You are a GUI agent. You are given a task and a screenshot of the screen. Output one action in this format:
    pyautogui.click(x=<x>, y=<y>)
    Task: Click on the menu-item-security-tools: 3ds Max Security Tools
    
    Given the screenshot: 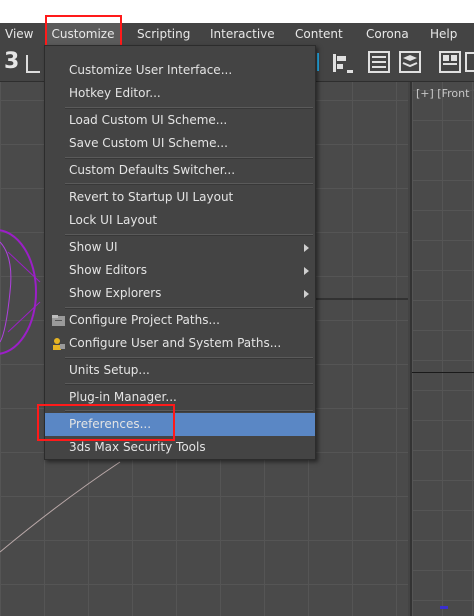 What is the action you would take?
    pyautogui.click(x=180, y=447)
    